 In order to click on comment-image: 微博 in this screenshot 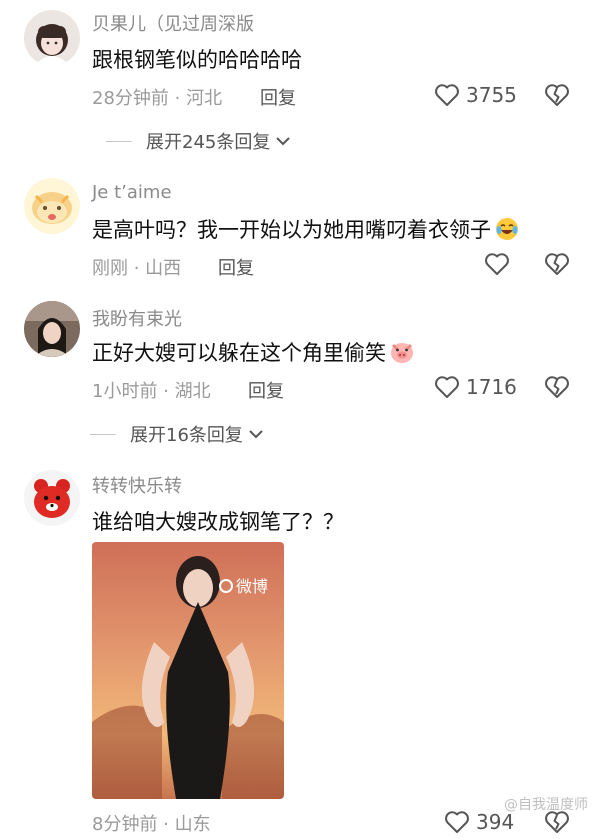, I will do `click(188, 670)`.